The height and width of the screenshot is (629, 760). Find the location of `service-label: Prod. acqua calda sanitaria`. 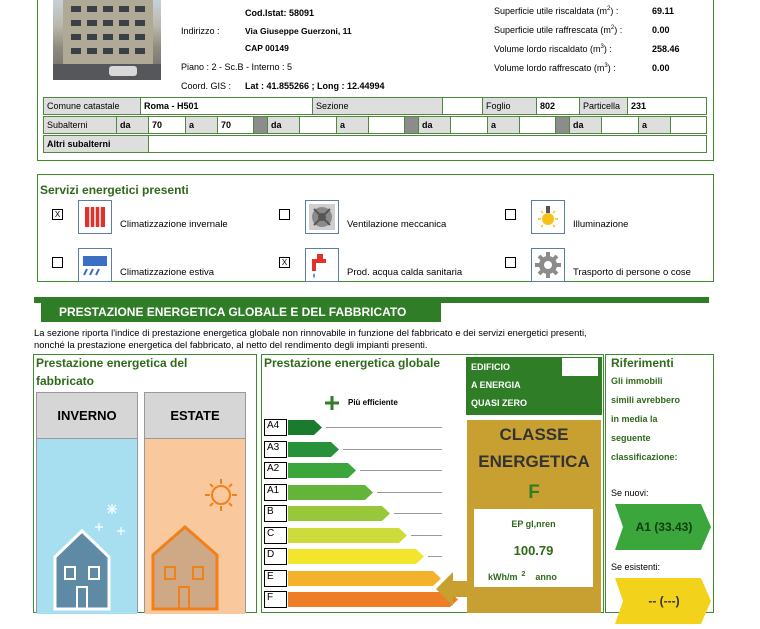

service-label: Prod. acqua calda sanitaria is located at coordinates (405, 272).